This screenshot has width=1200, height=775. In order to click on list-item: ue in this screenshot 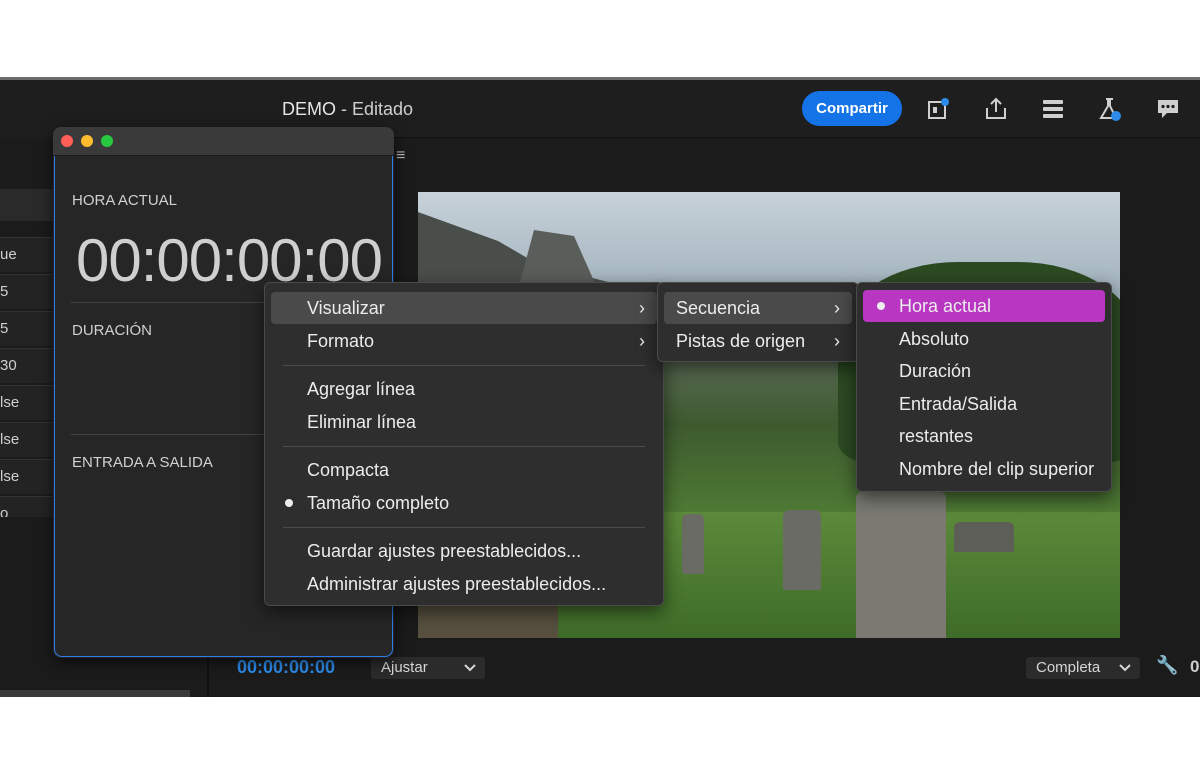, I will do `click(30, 254)`.